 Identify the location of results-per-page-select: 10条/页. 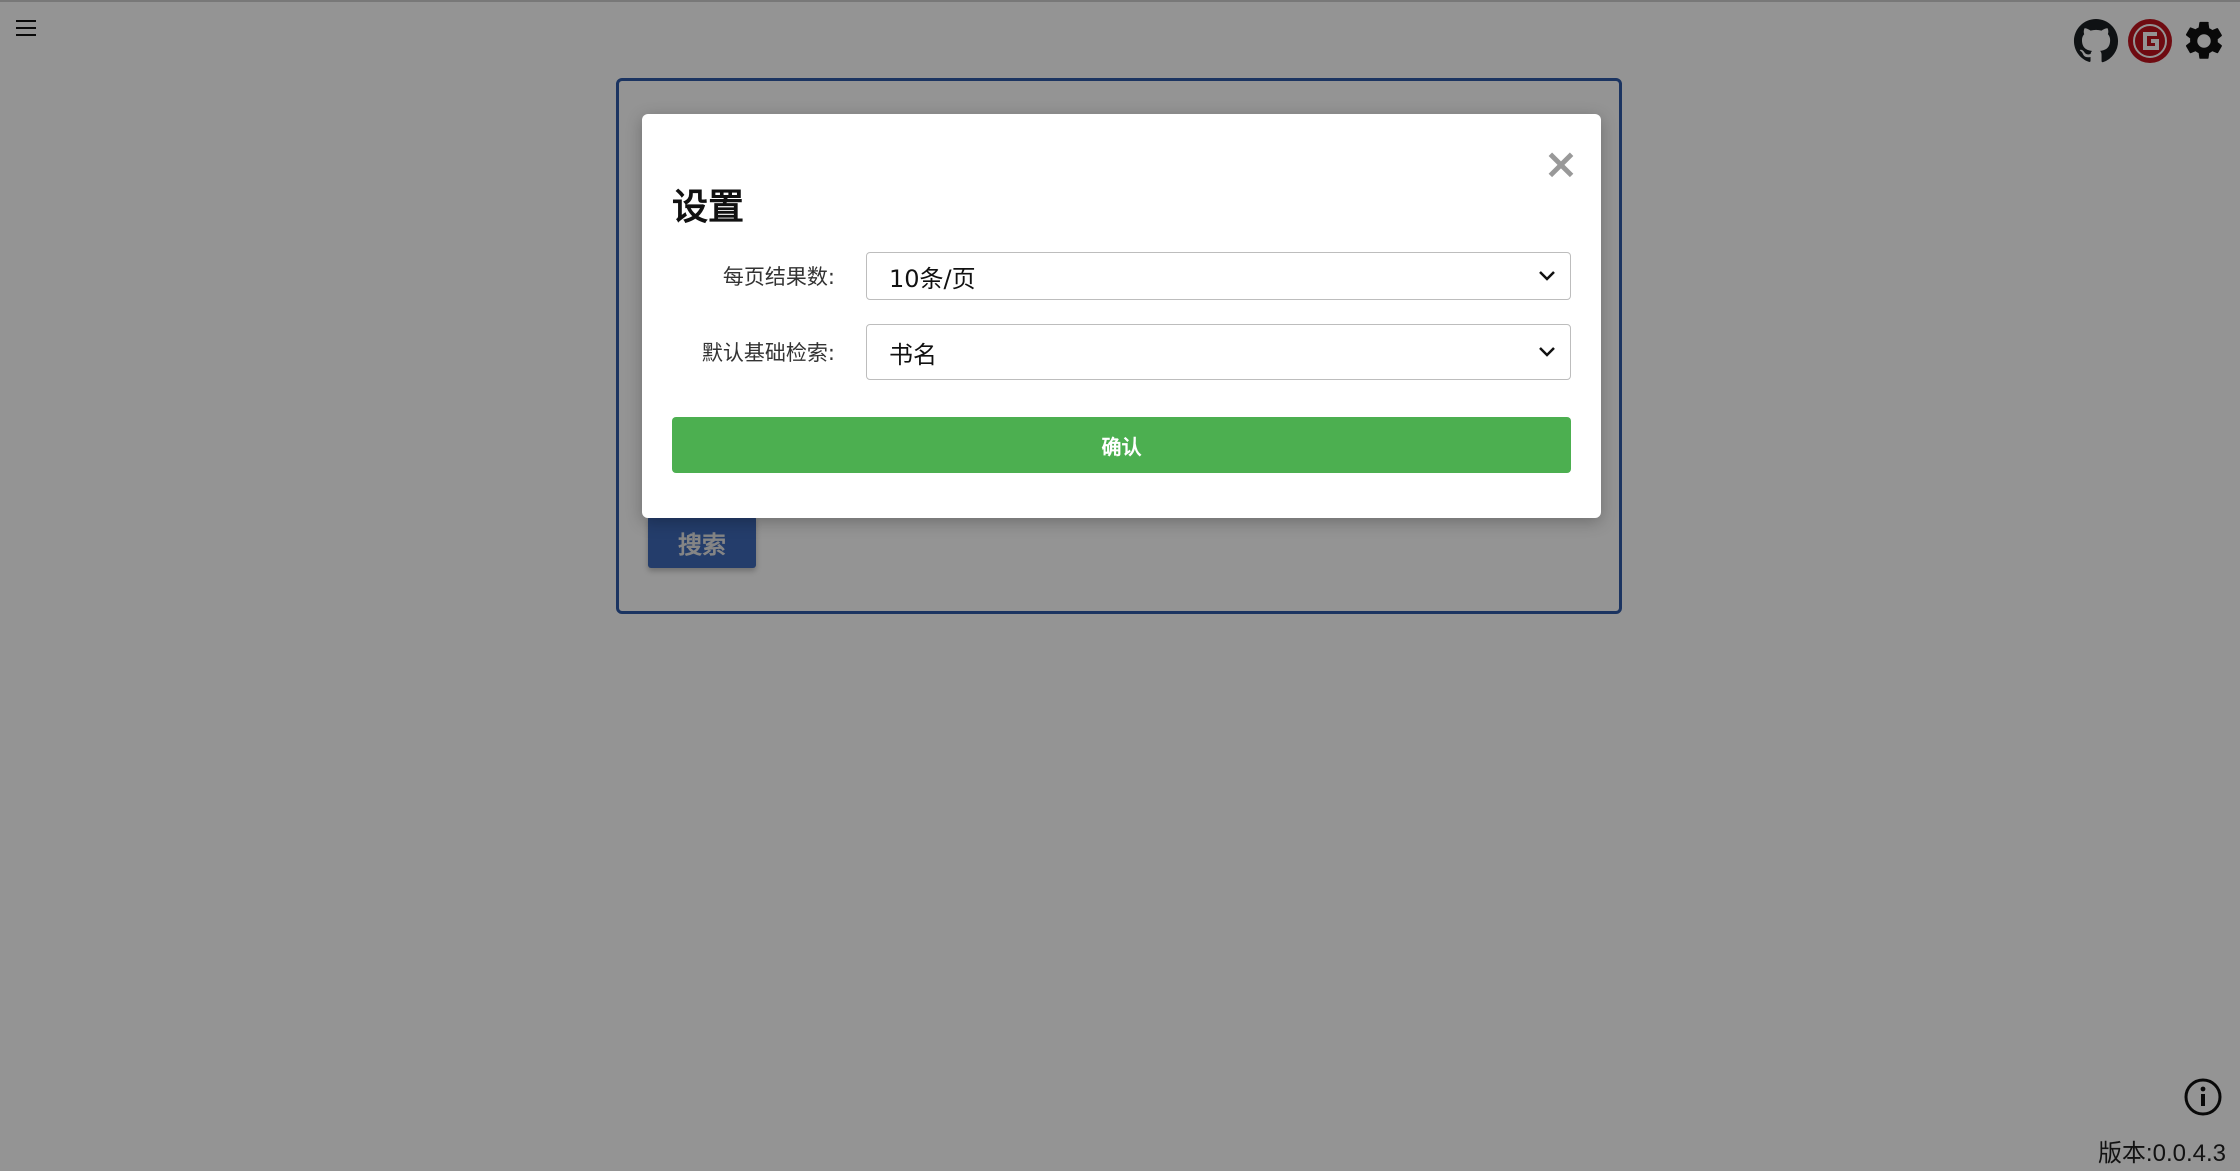
(1218, 276).